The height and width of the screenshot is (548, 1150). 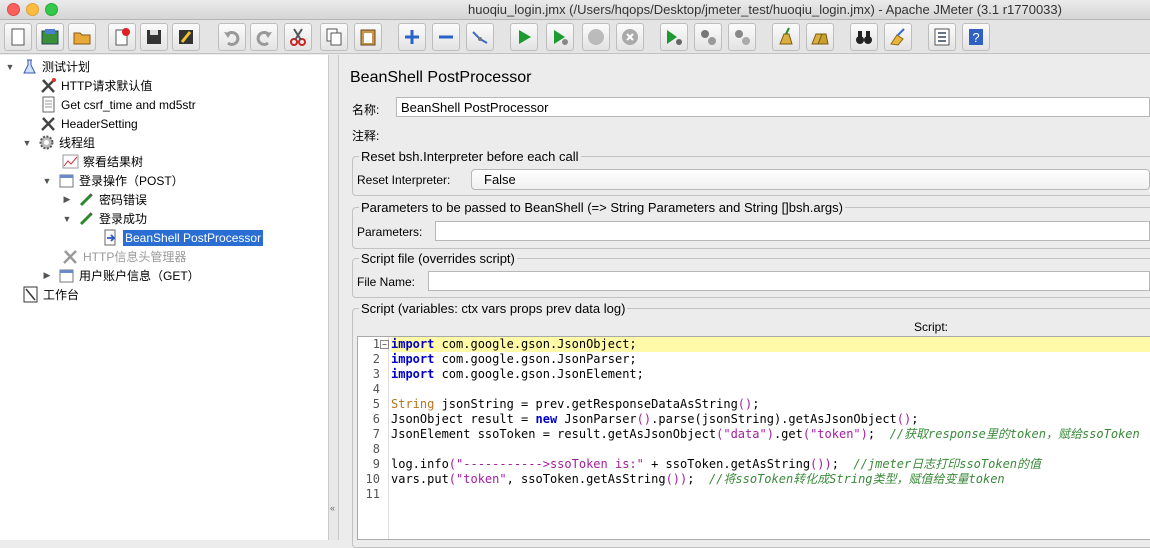 What do you see at coordinates (334, 297) in the screenshot?
I see `panel-splitter: «` at bounding box center [334, 297].